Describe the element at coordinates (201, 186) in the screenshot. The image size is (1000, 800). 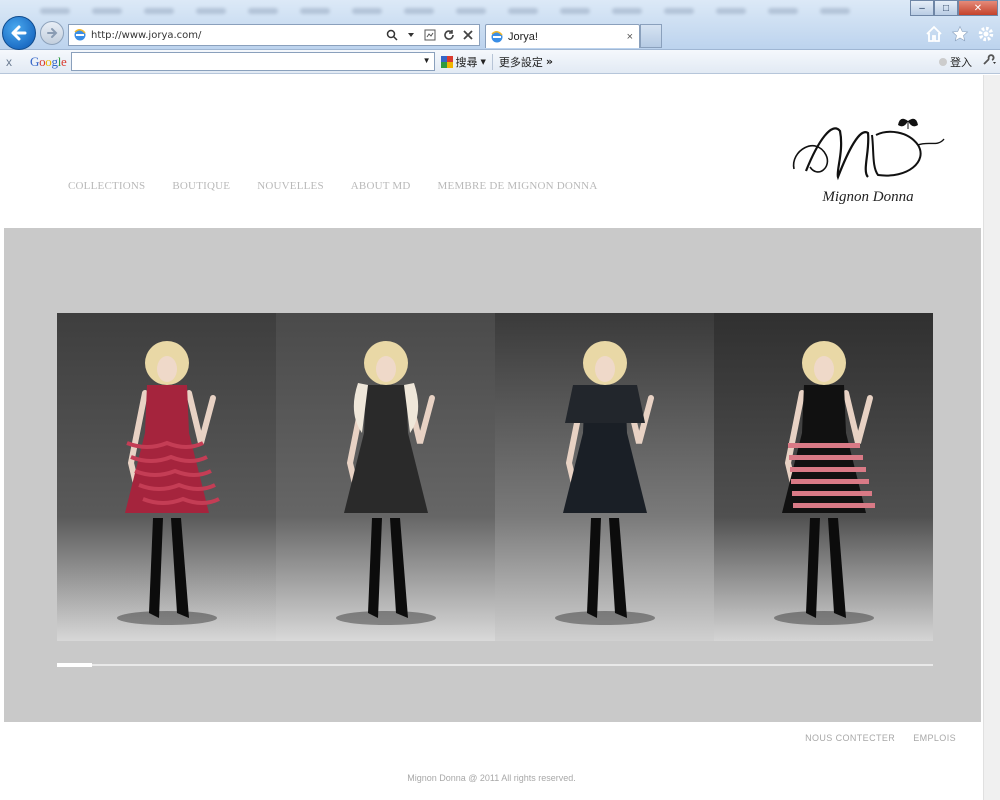
I see `nav-boutique: BOUTIQUE` at that location.